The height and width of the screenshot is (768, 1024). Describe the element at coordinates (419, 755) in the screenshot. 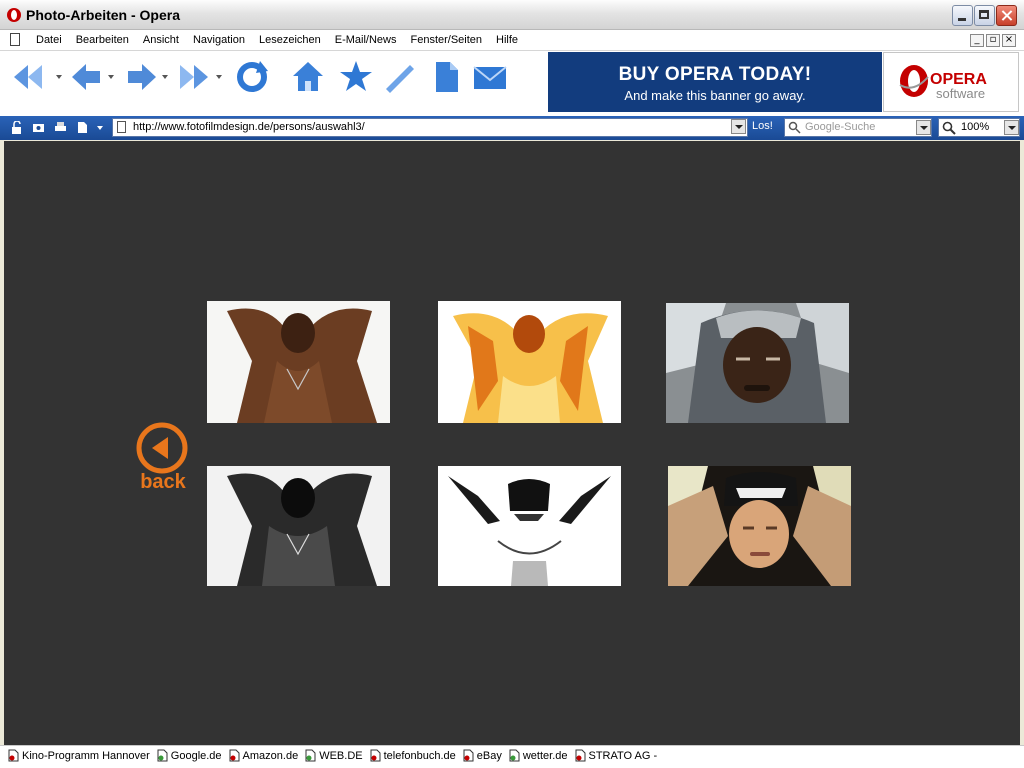

I see `bookmark-label: telefonbuch.de` at that location.